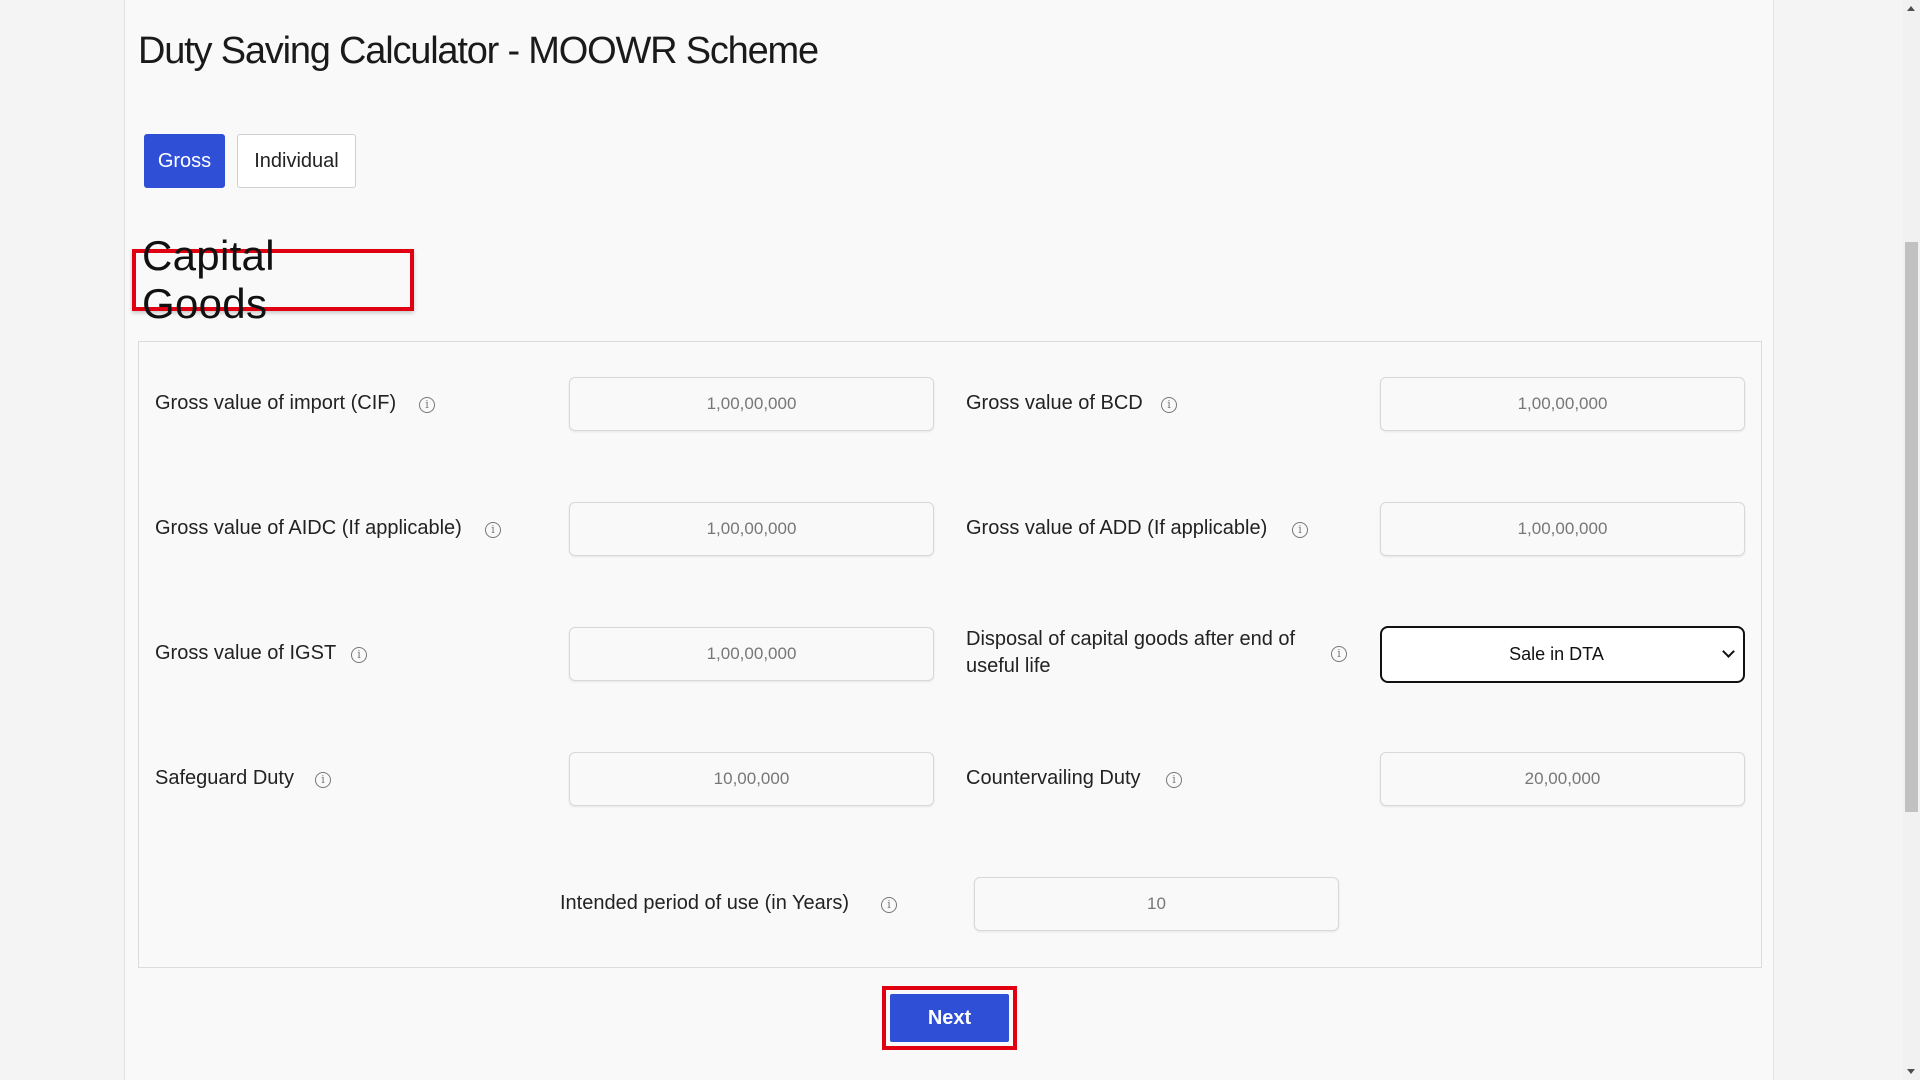 This screenshot has height=1080, width=1920. What do you see at coordinates (493, 530) in the screenshot?
I see `aidc-info-icon: i` at bounding box center [493, 530].